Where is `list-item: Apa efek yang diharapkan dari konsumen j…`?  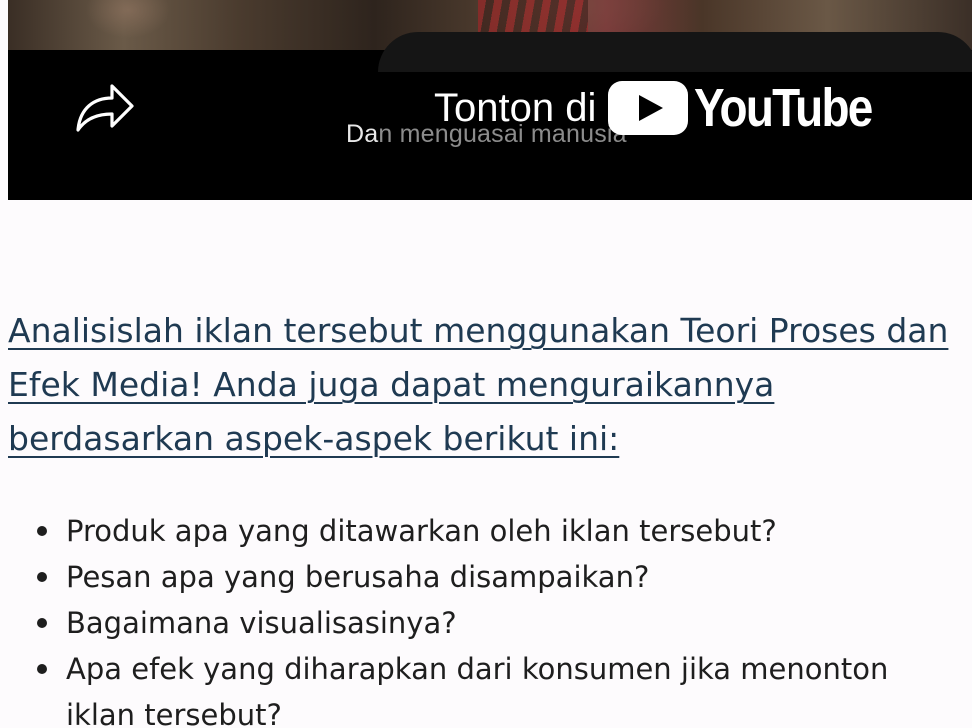
list-item: Apa efek yang diharapkan dari konsumen j… is located at coordinates (498, 687).